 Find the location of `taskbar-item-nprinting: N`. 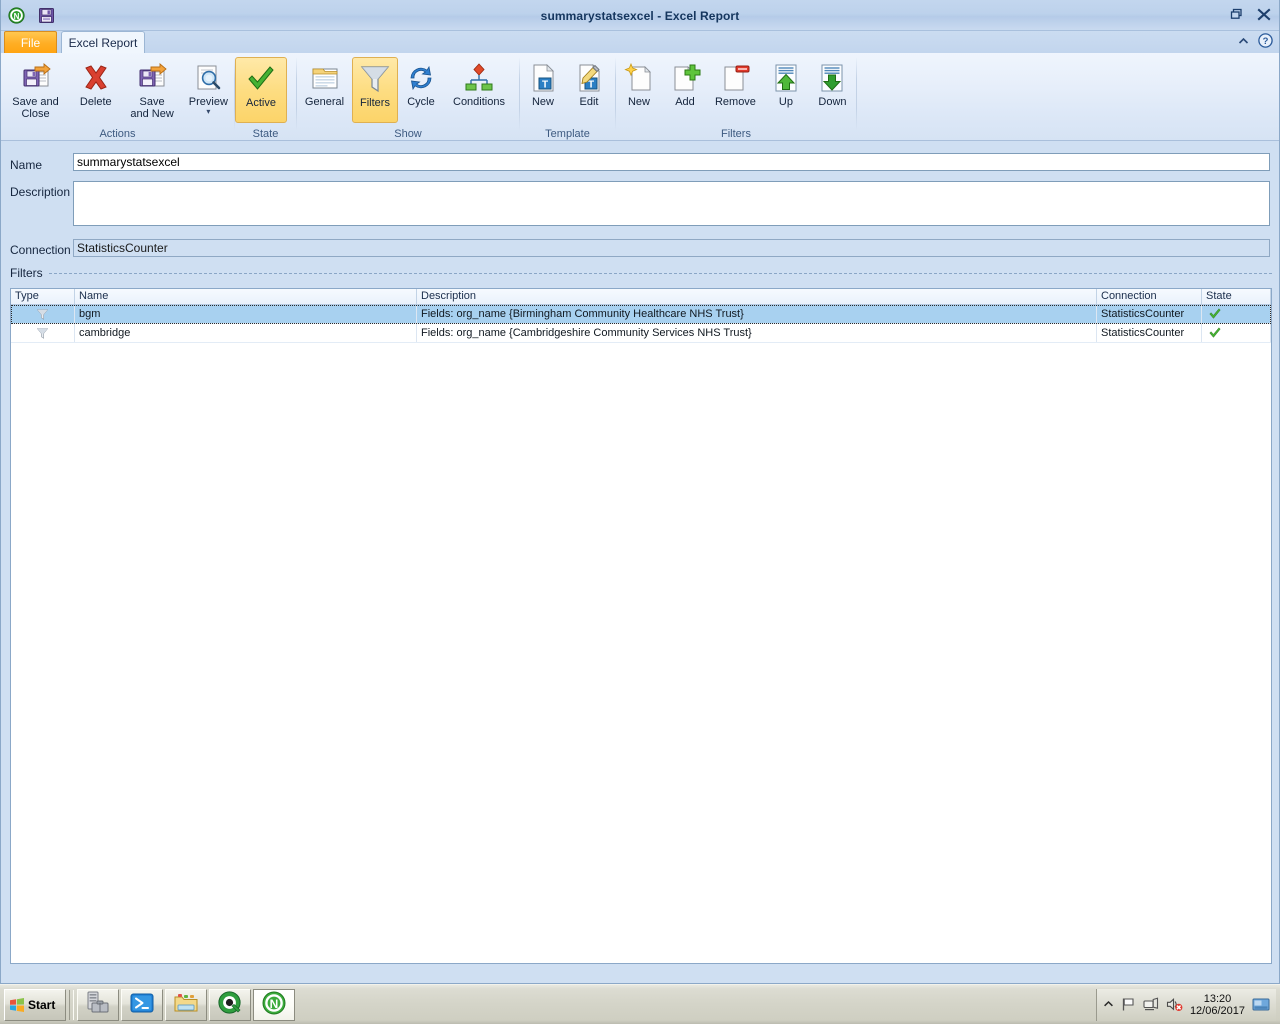

taskbar-item-nprinting: N is located at coordinates (274, 1004).